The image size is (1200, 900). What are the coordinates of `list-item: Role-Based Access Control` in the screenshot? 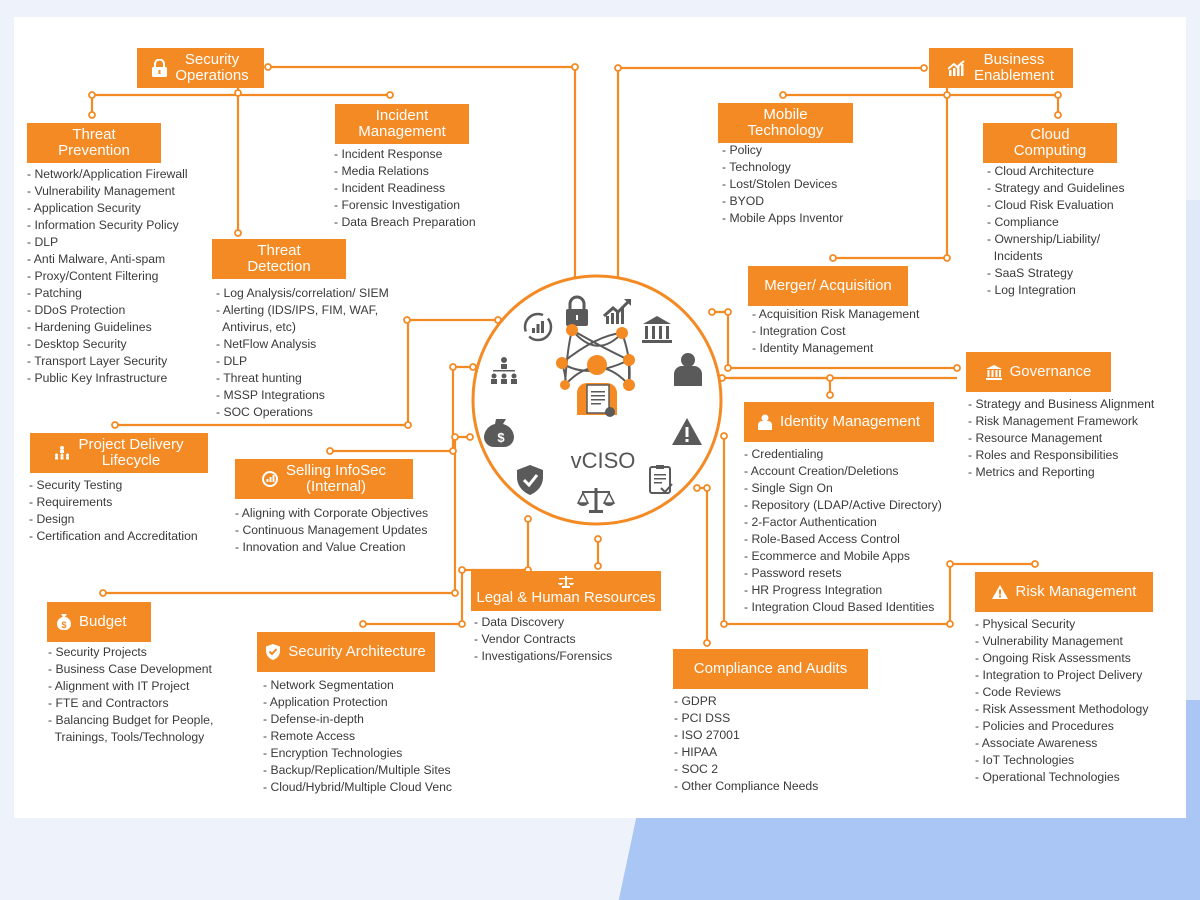 It's located at (843, 539).